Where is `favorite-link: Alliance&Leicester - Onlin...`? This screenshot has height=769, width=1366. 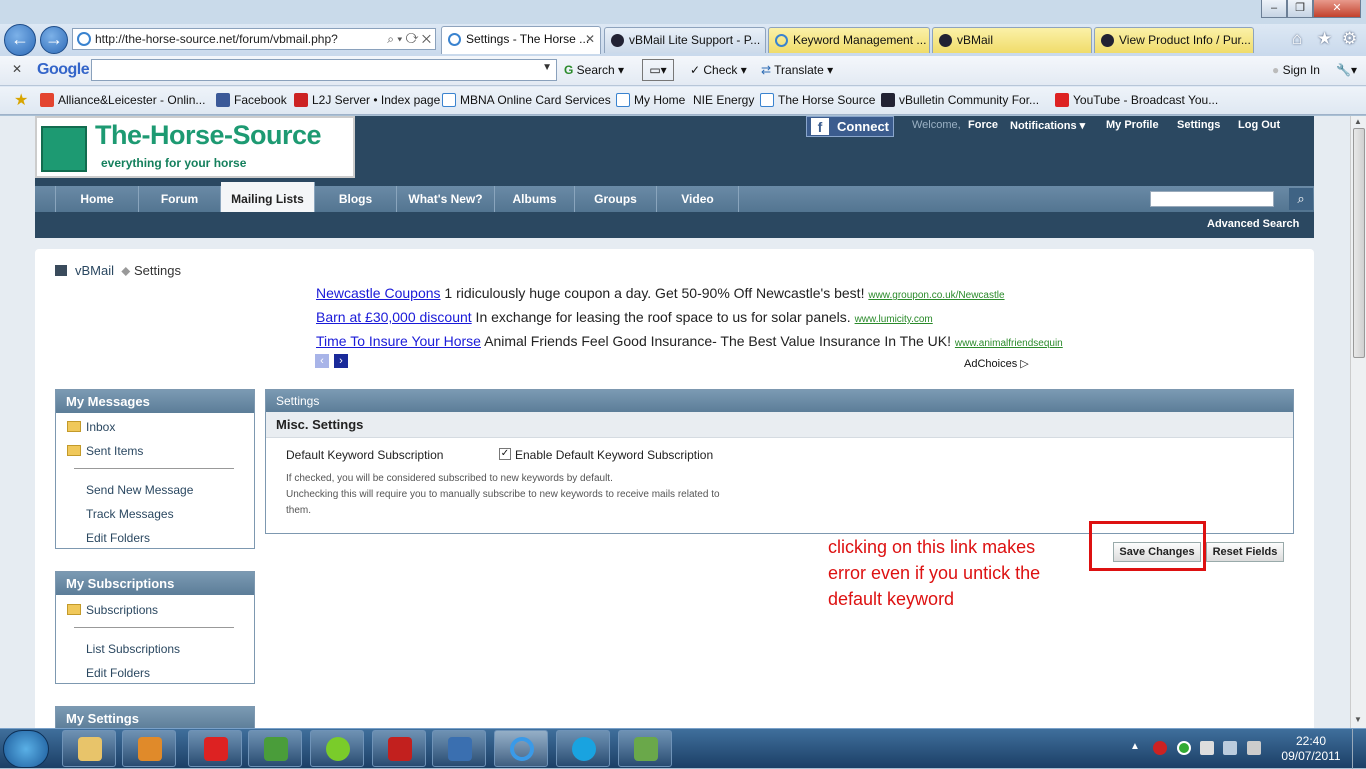
favorite-link: Alliance&Leicester - Onlin... is located at coordinates (122, 100).